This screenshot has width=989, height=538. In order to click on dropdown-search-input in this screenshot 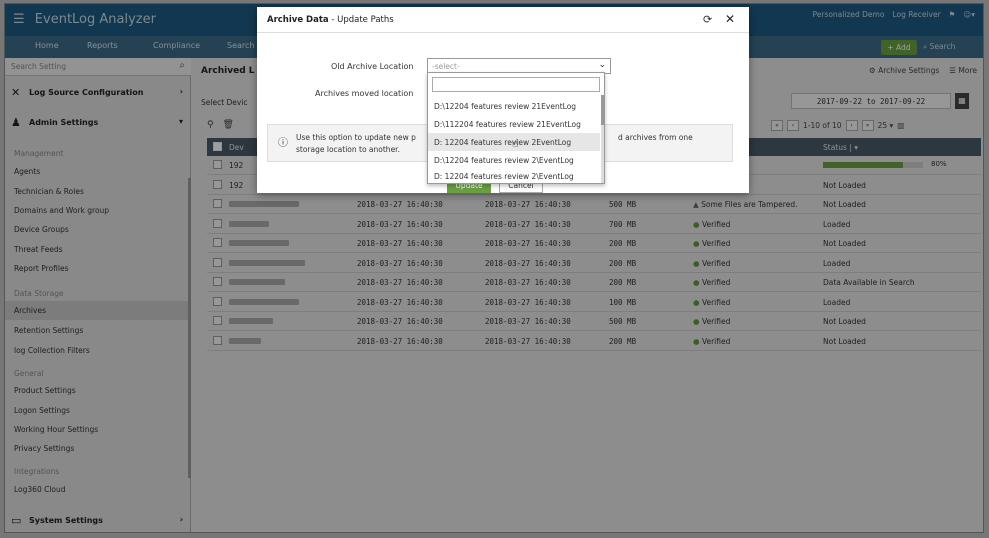, I will do `click(516, 84)`.